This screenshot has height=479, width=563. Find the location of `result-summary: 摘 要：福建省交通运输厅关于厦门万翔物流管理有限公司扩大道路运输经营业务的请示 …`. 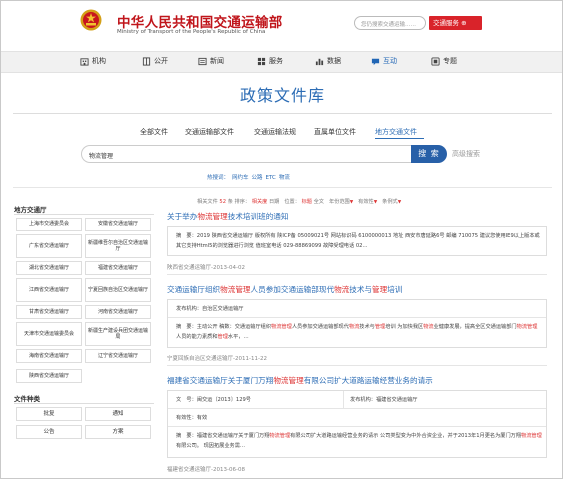

result-summary: 摘 要：福建省交通运输厅关于厦门万翔物流管理有限公司扩大道路运输经营业务的请示 … is located at coordinates (359, 441).